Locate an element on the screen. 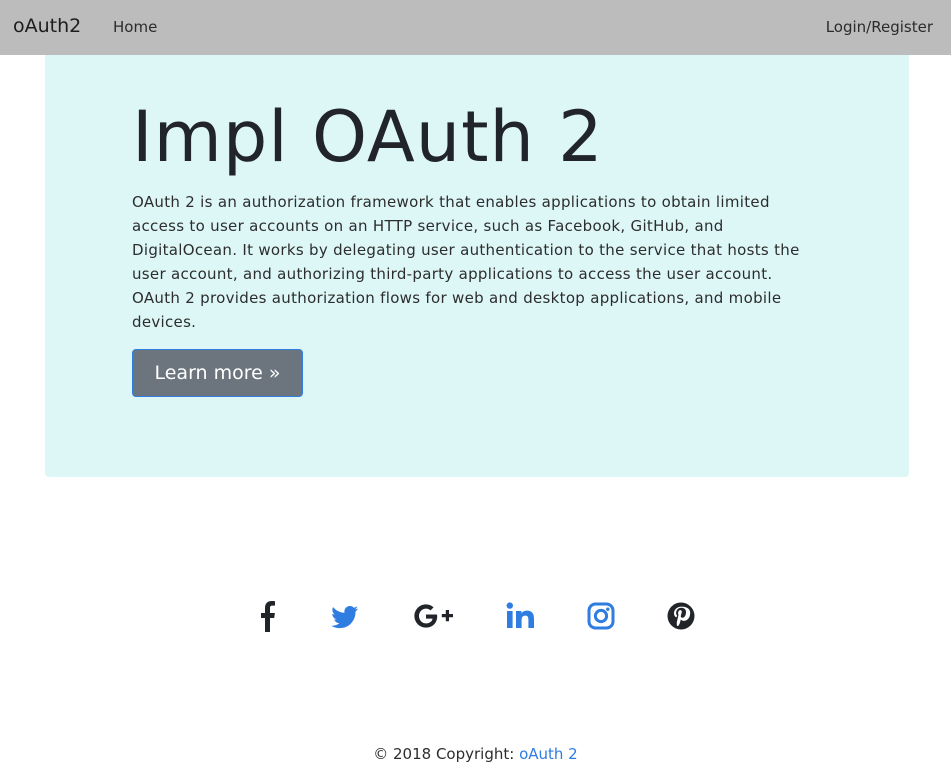 Image resolution: width=951 pixels, height=778 pixels. top-navbar: oAuth2 Home Login/Register is located at coordinates (475, 27).